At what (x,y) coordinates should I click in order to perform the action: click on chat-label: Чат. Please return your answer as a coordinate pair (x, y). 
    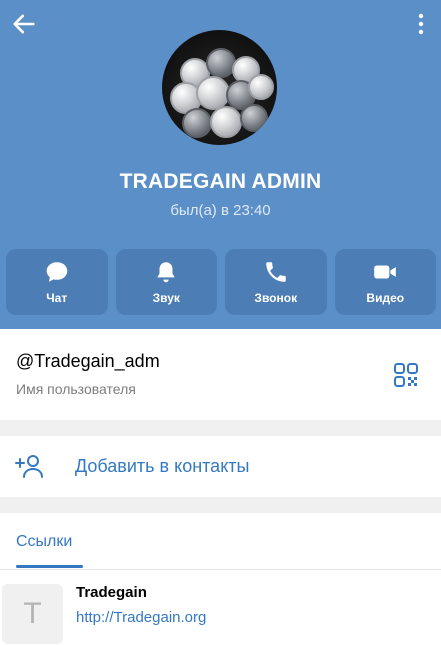
    Looking at the image, I should click on (57, 298).